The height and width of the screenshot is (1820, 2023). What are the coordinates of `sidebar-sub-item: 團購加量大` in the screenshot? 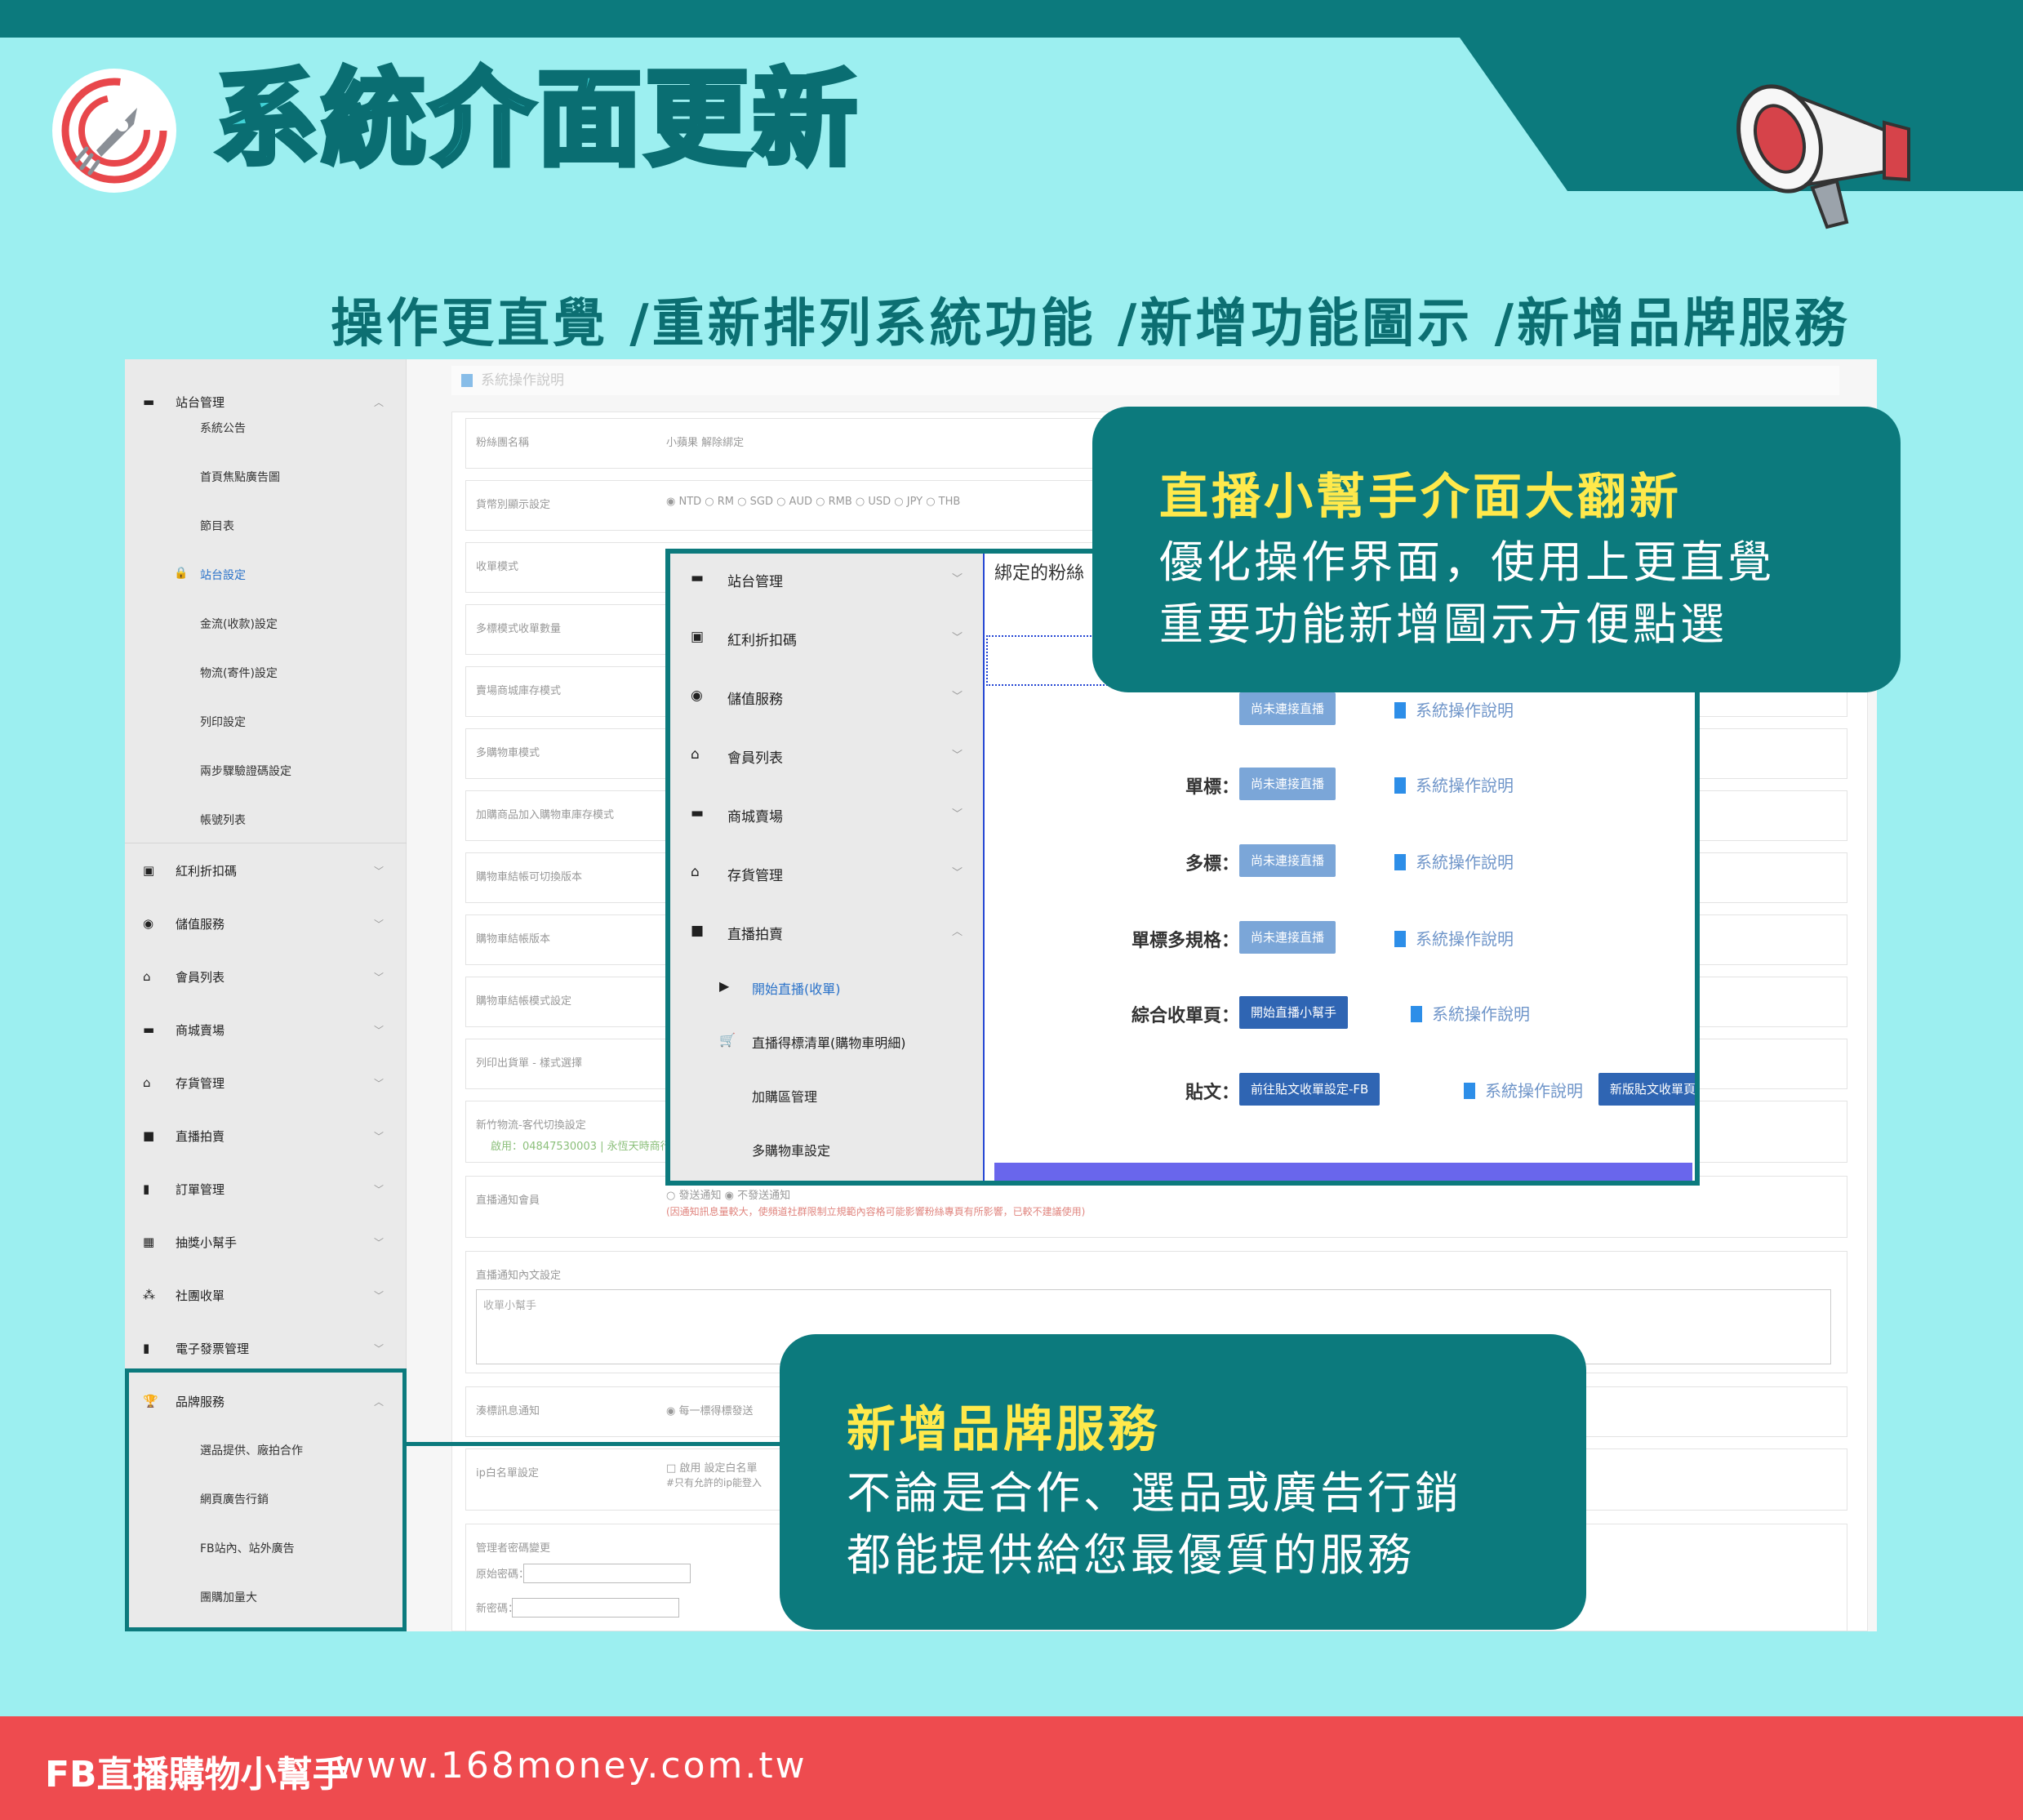 It's located at (228, 1597).